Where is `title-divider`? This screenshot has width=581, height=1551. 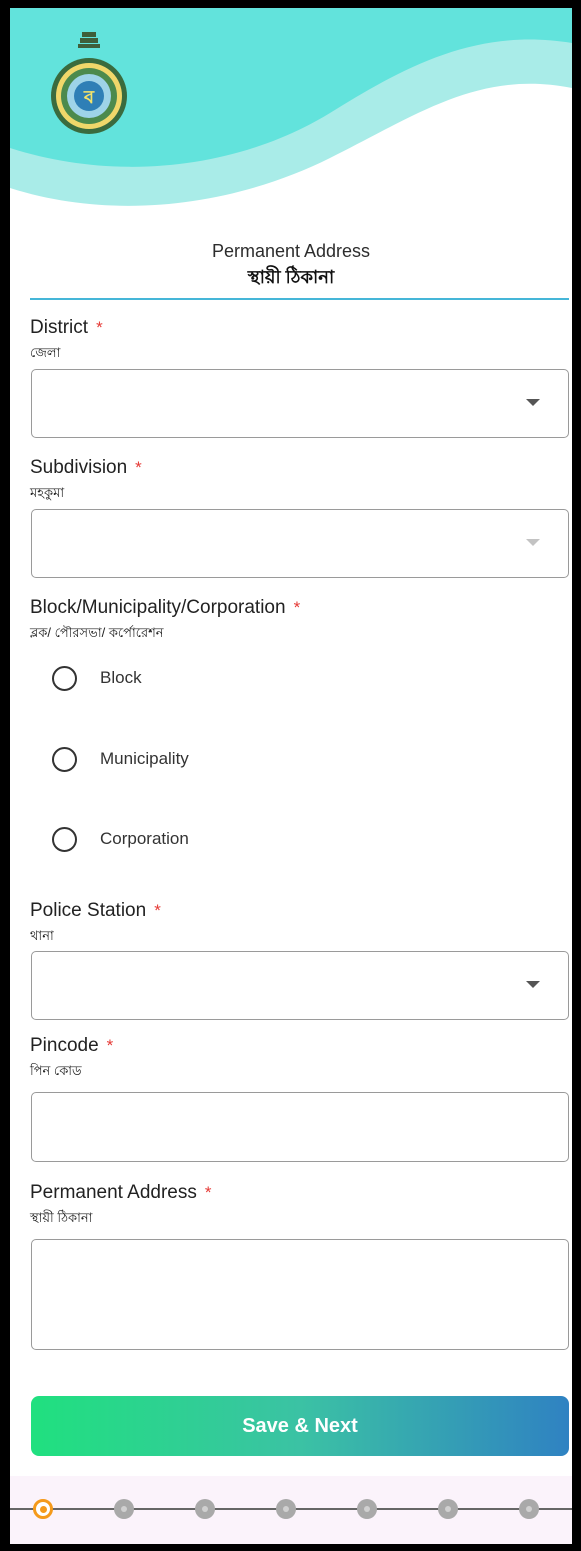 title-divider is located at coordinates (299, 299).